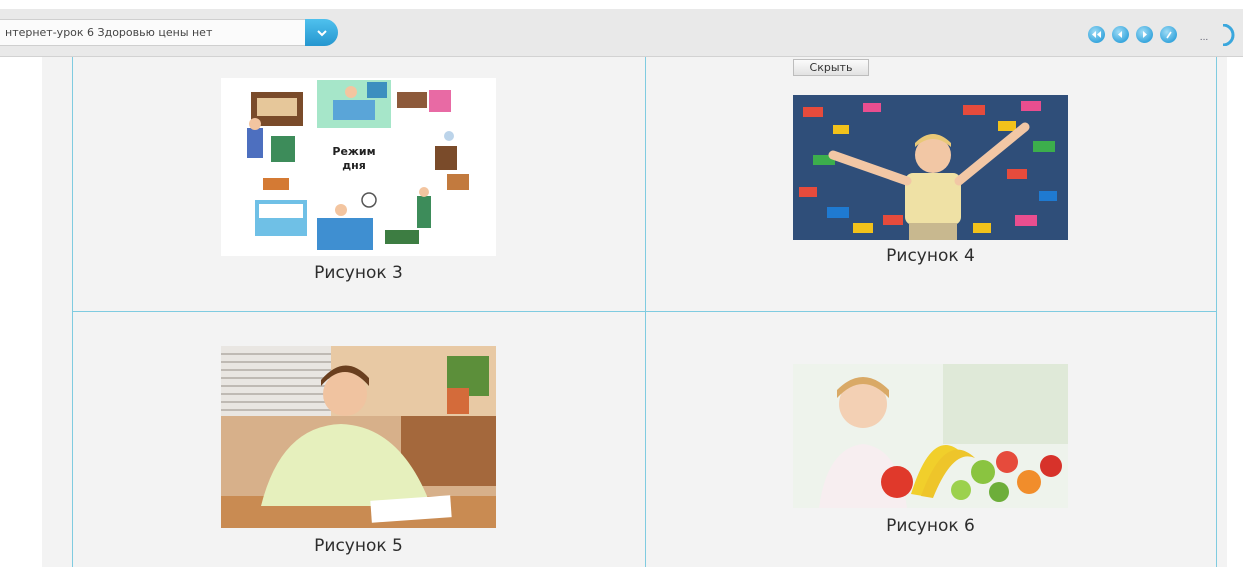  I want to click on lesson-select: нтернет-урок 6 Здоровью цены нет, so click(169, 32).